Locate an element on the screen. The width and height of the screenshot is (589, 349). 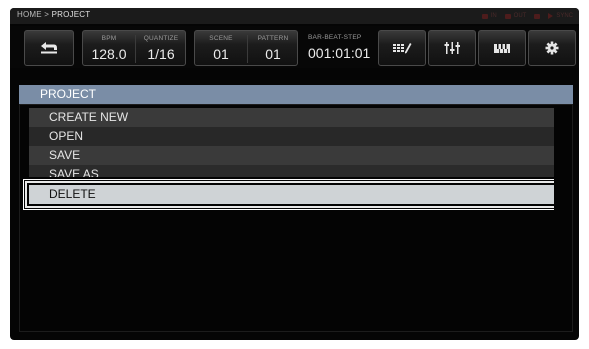
pattern-label: PATTERN is located at coordinates (273, 38).